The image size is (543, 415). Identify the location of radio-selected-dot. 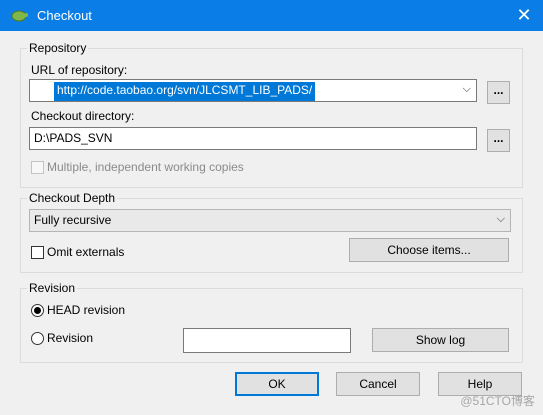
(37, 310).